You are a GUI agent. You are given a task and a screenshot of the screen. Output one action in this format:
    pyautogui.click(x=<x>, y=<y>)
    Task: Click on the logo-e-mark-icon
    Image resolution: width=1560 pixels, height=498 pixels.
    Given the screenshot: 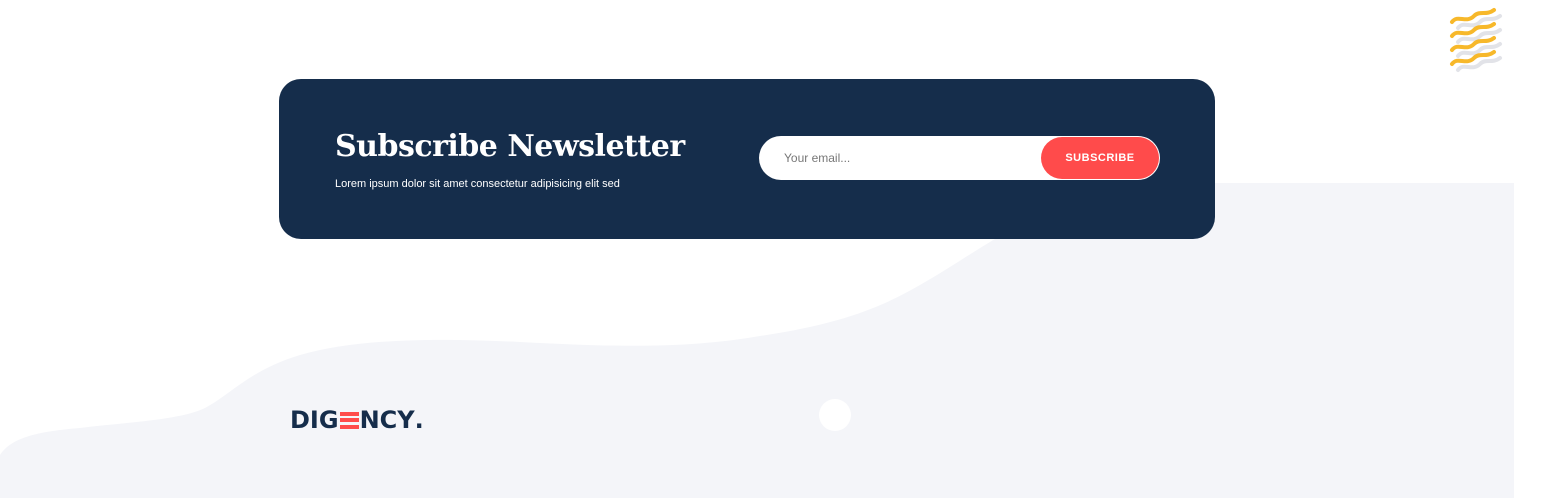 What is the action you would take?
    pyautogui.click(x=349, y=420)
    